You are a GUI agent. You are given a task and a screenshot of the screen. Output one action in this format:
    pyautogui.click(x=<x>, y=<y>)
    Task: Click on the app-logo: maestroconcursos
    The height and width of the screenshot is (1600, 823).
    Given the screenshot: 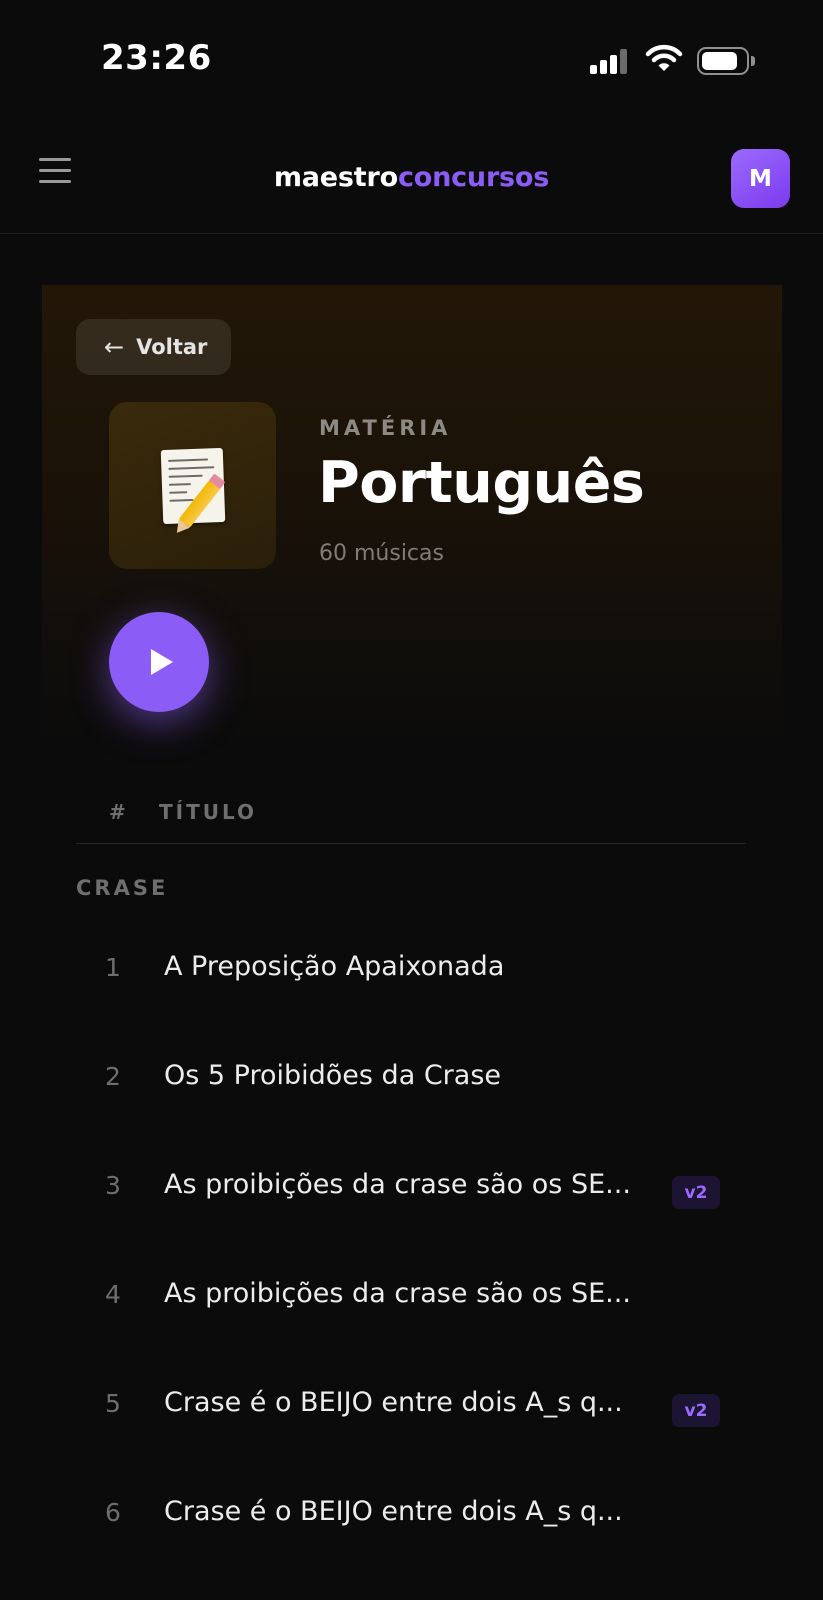 What is the action you would take?
    pyautogui.click(x=411, y=177)
    